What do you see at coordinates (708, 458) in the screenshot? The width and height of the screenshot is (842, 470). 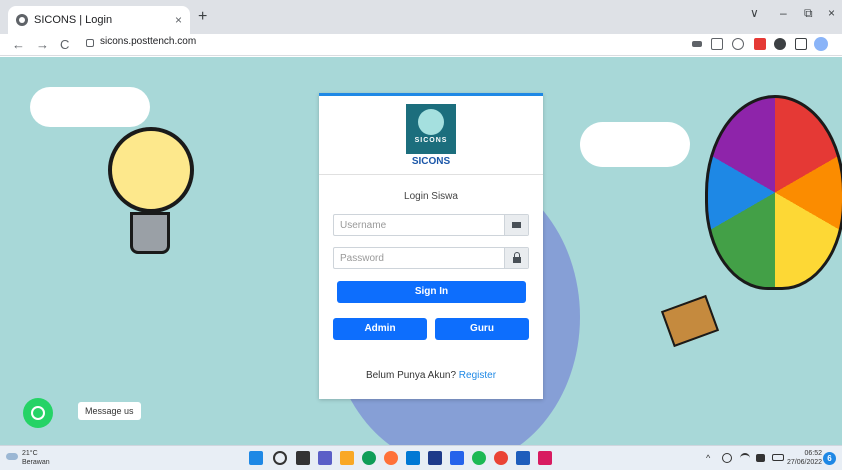 I see `tray-chevron-up-icon: ^` at bounding box center [708, 458].